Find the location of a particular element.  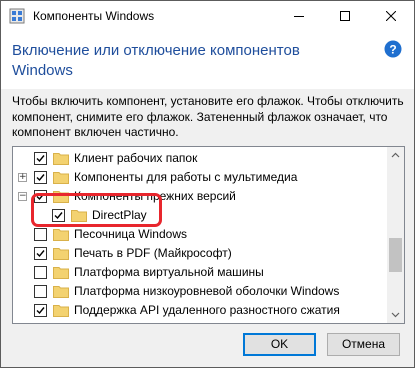

scroll-up-arrow-icon is located at coordinates (395, 155).